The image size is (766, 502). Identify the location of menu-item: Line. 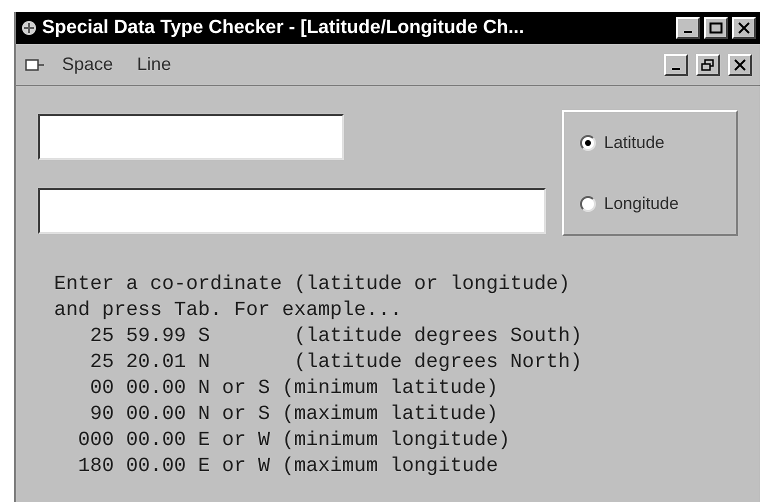
(154, 64).